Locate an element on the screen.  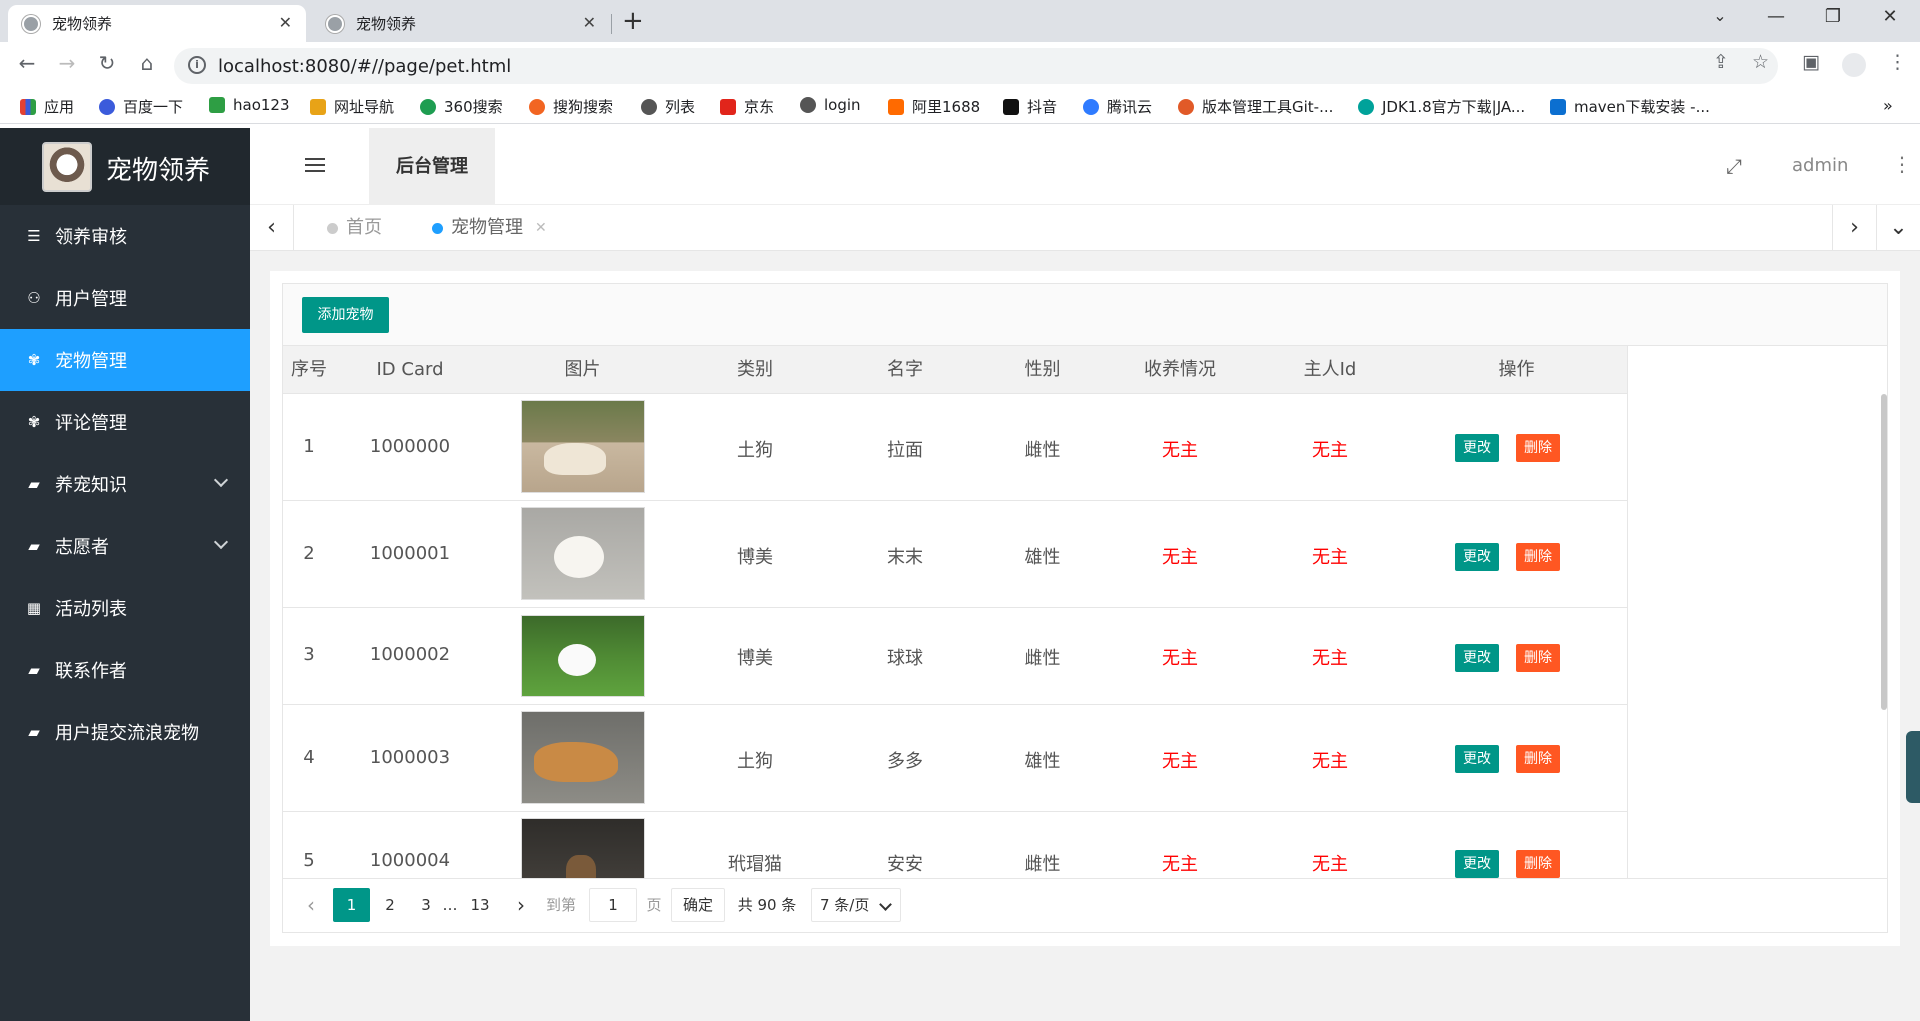
bookmark-nav: 网址导航 is located at coordinates (352, 106).